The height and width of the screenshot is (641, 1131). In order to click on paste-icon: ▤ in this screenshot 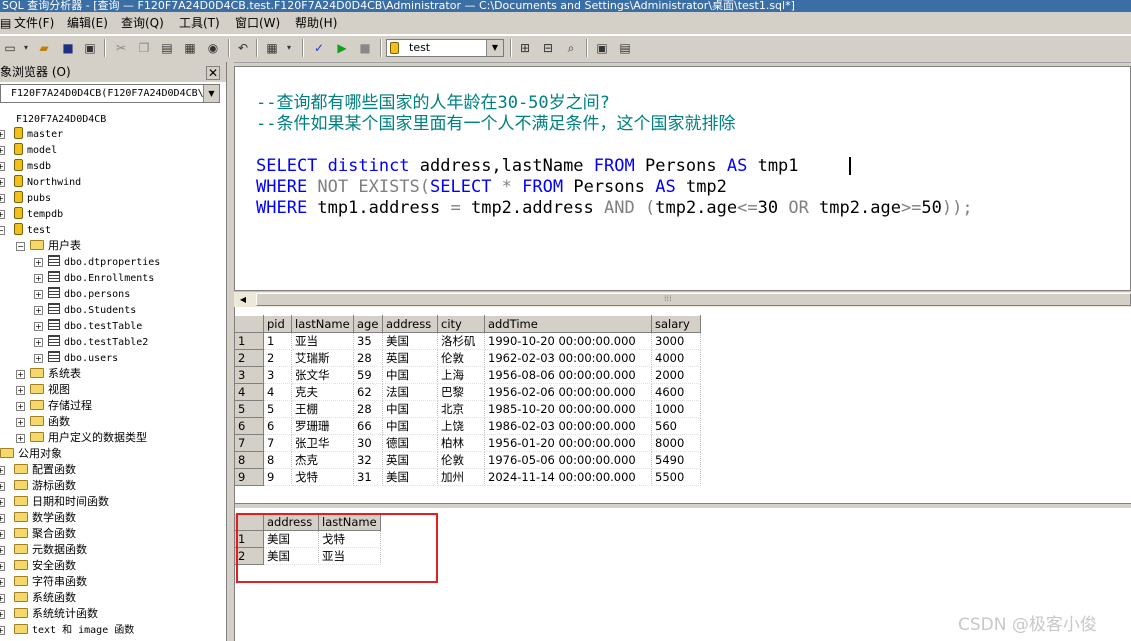, I will do `click(167, 48)`.